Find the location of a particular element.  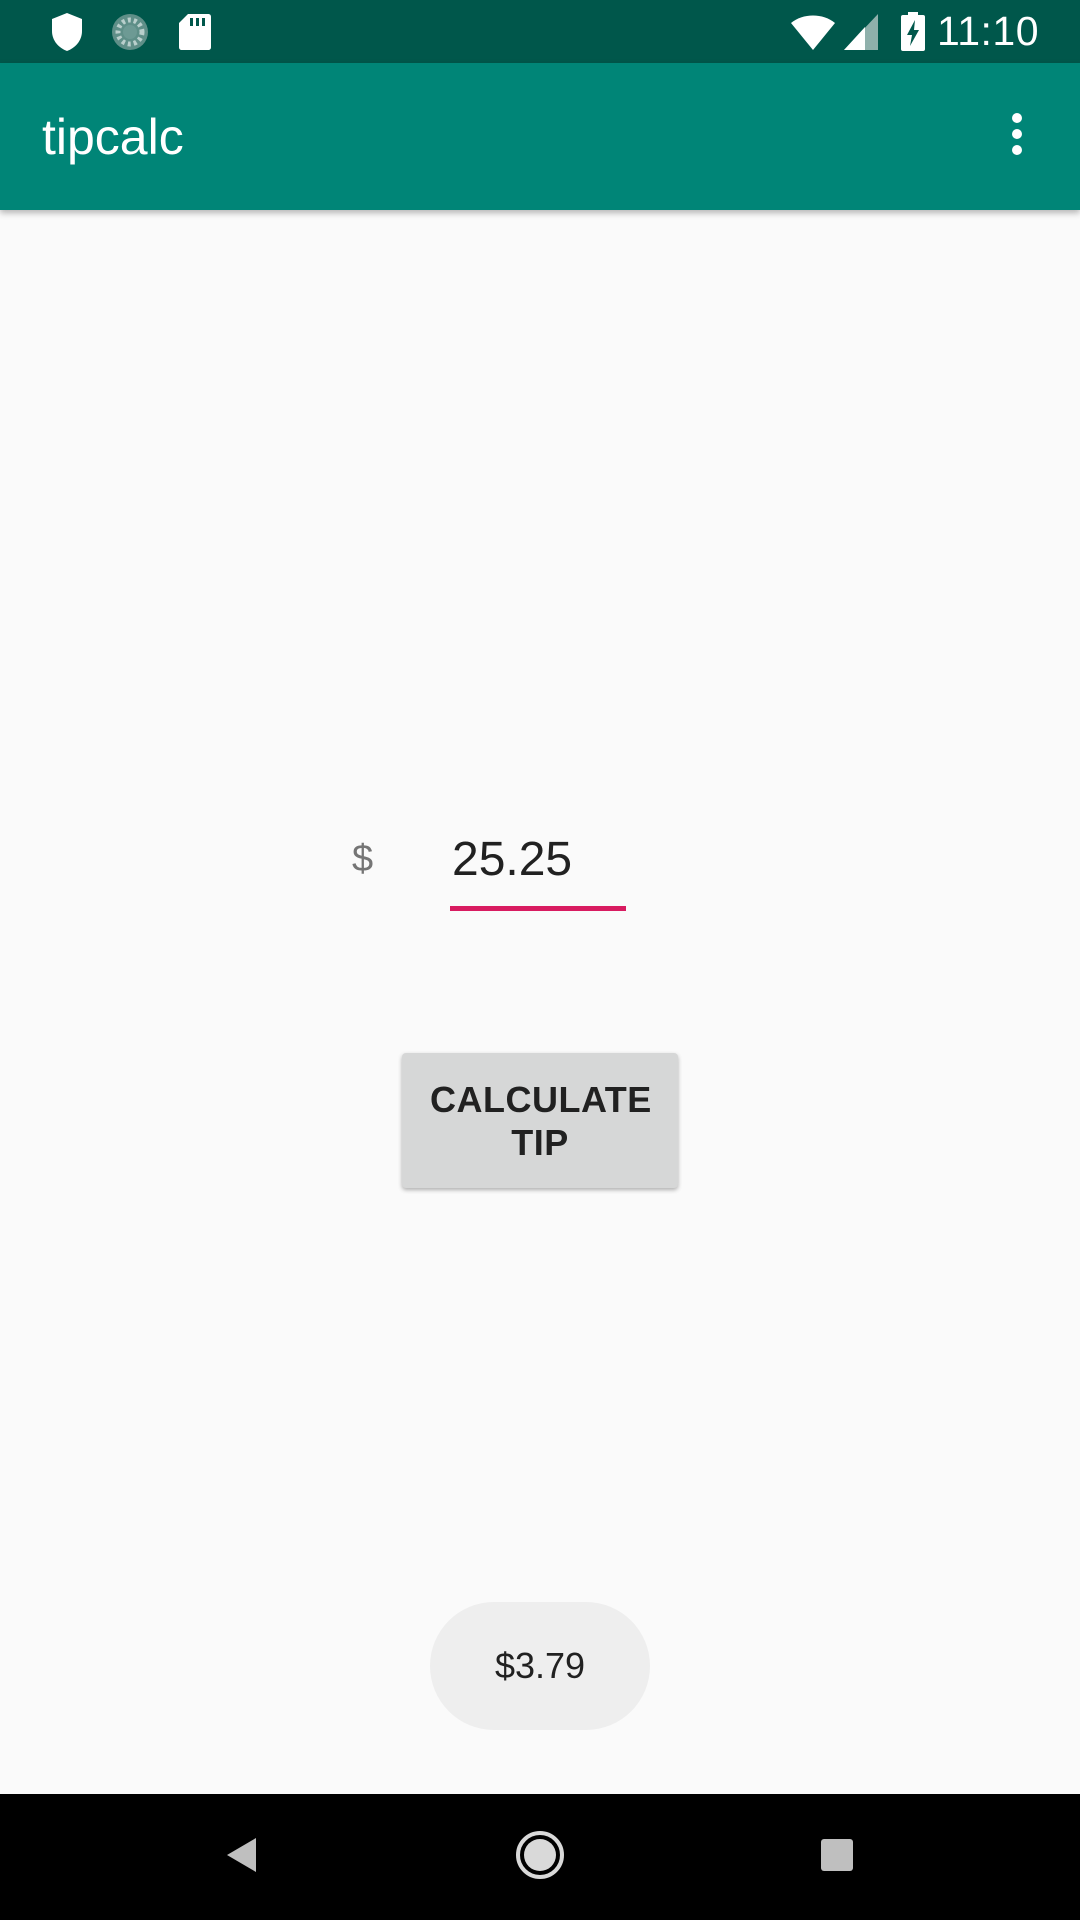

more-options-button is located at coordinates (1017, 136).